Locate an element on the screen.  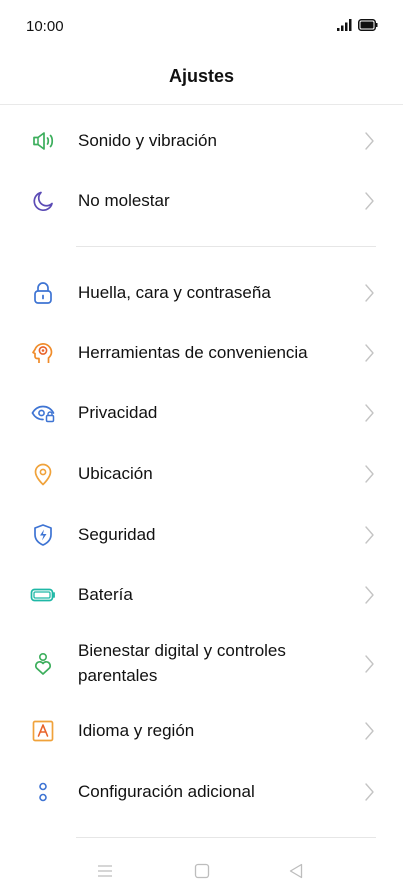
settings-item-do-not-disturb: No molestar is located at coordinates (201, 201).